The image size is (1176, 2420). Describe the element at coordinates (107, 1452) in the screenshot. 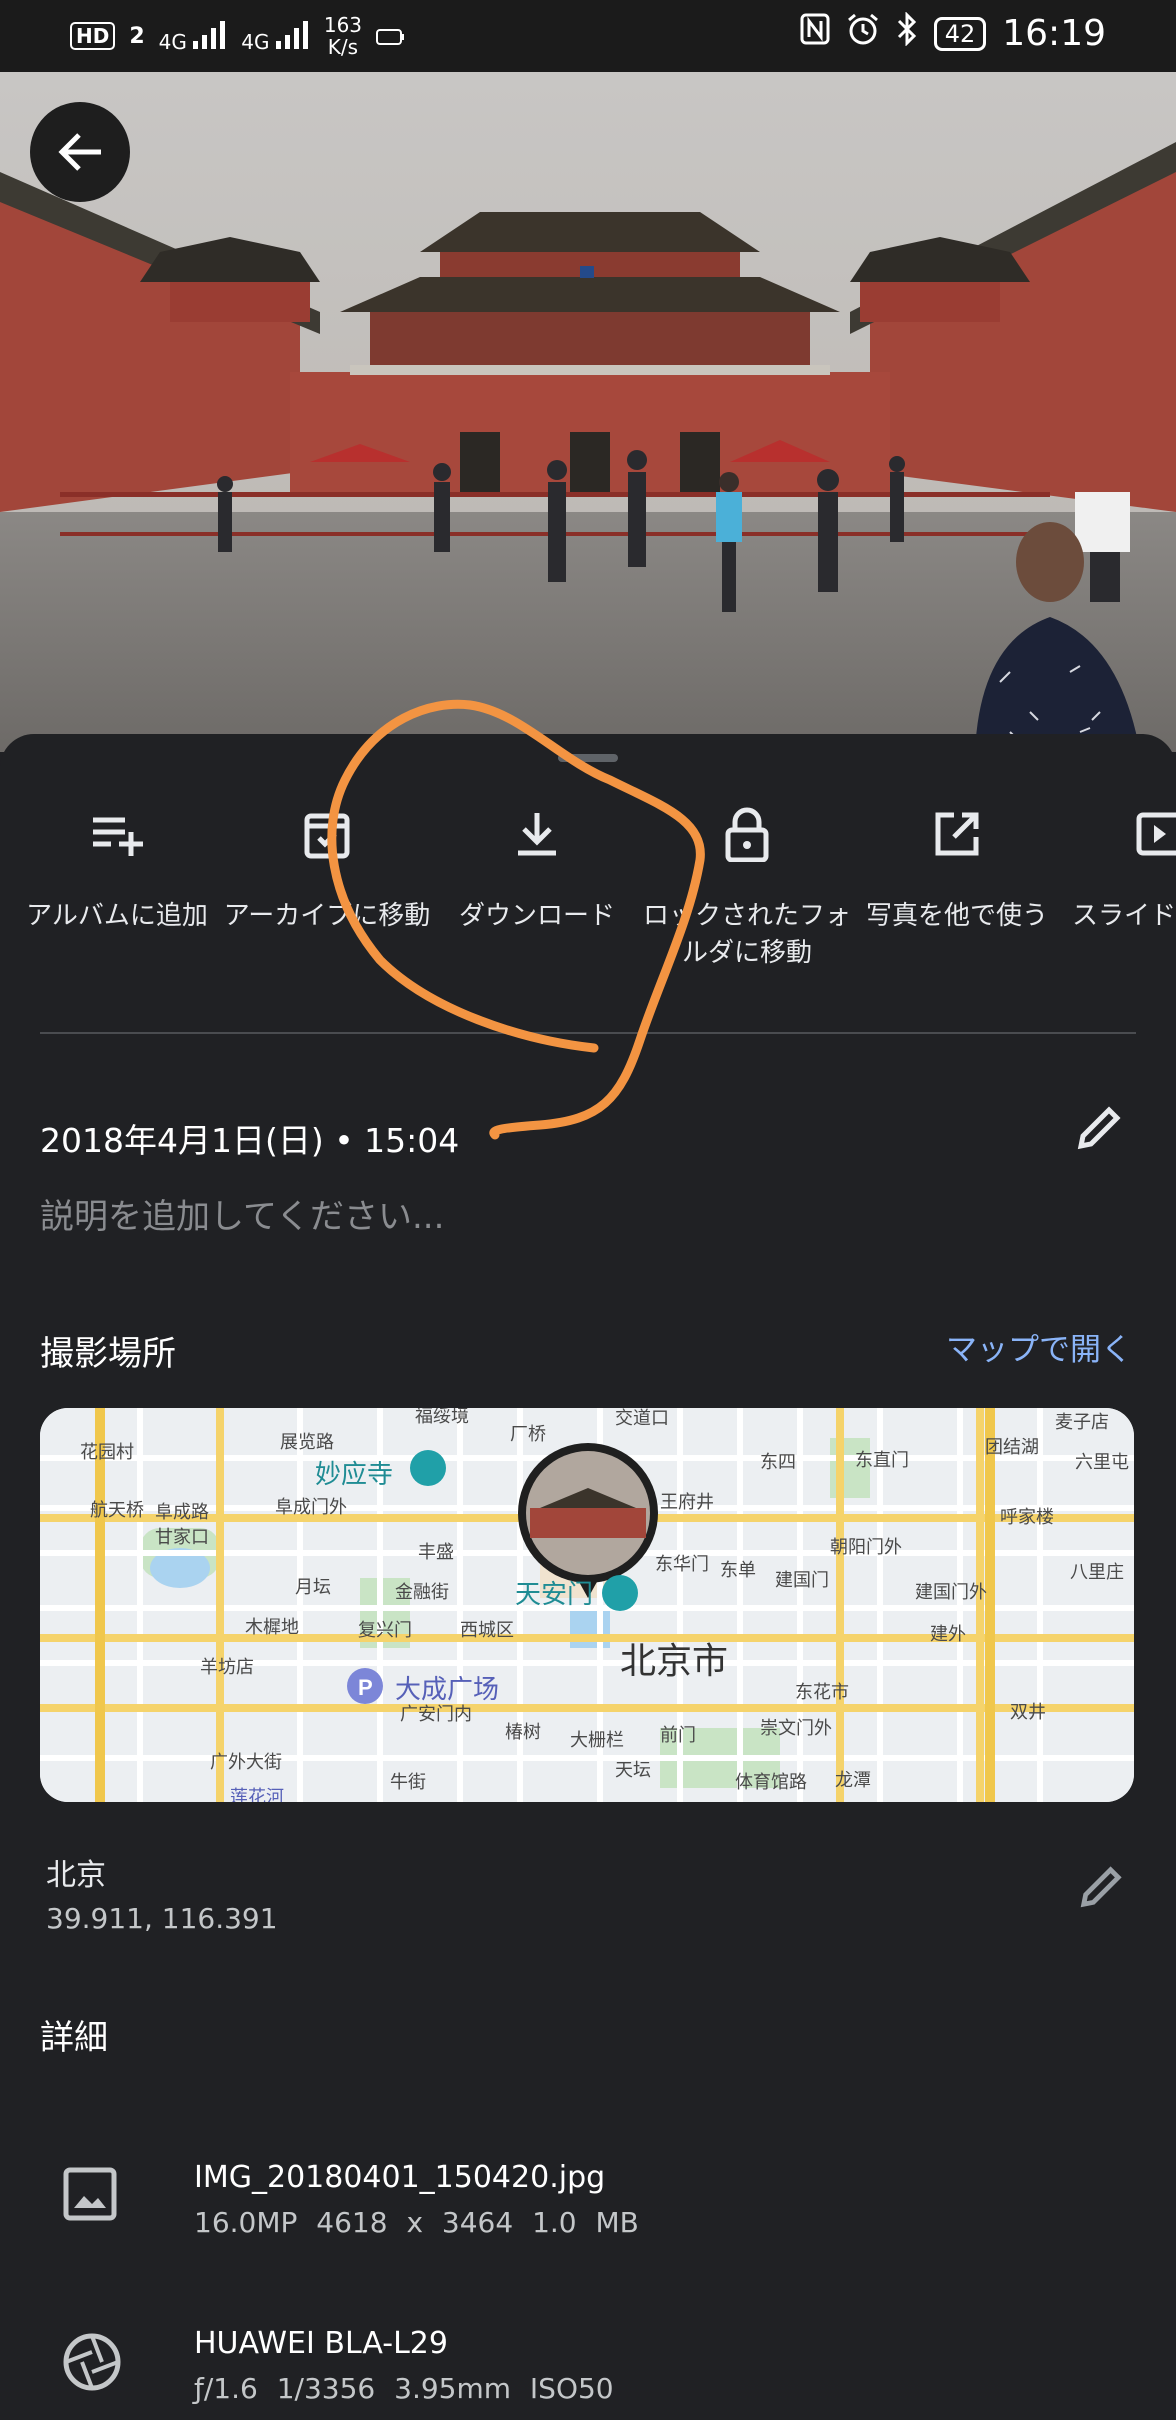

I see `map-label: 花园村` at that location.